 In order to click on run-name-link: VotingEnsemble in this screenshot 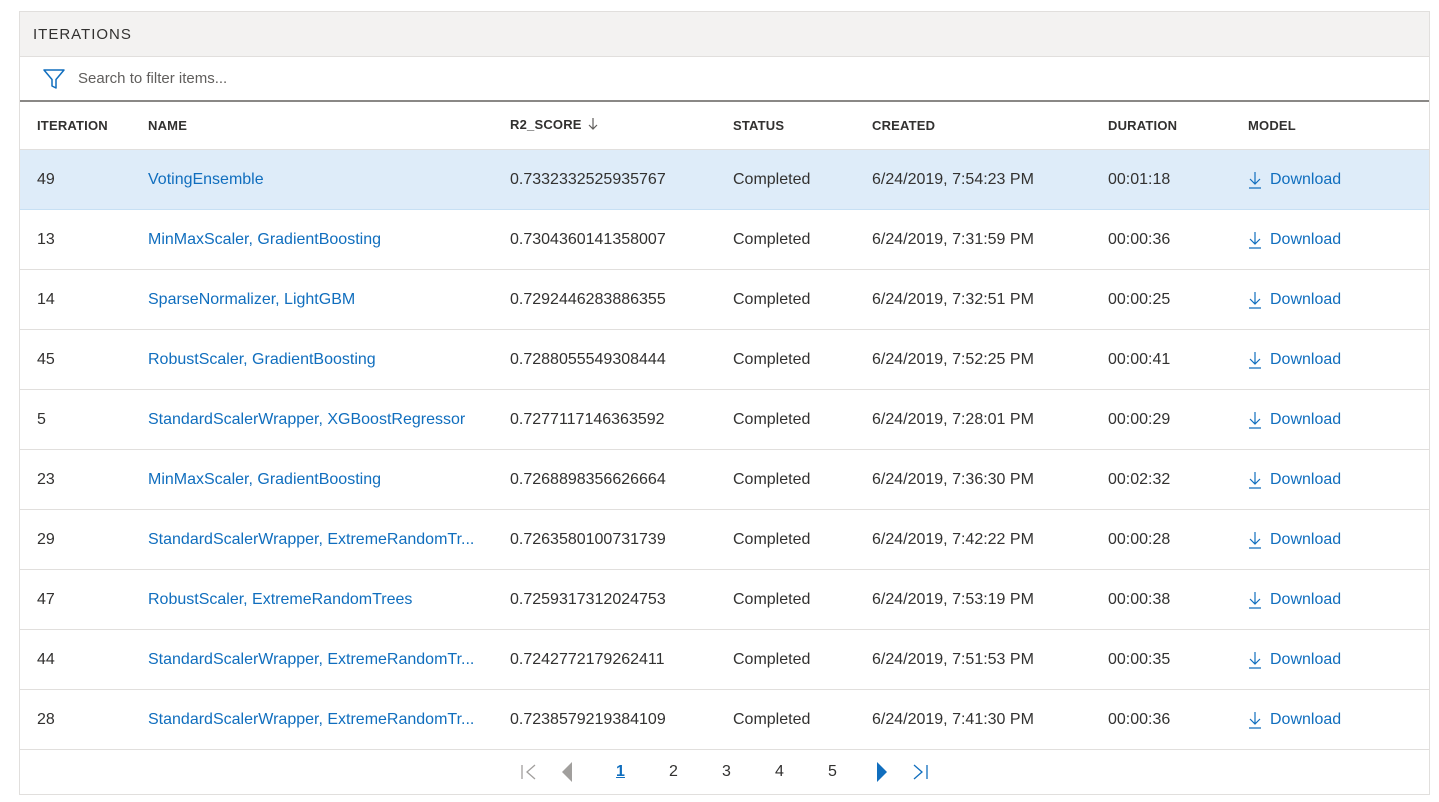, I will do `click(206, 179)`.